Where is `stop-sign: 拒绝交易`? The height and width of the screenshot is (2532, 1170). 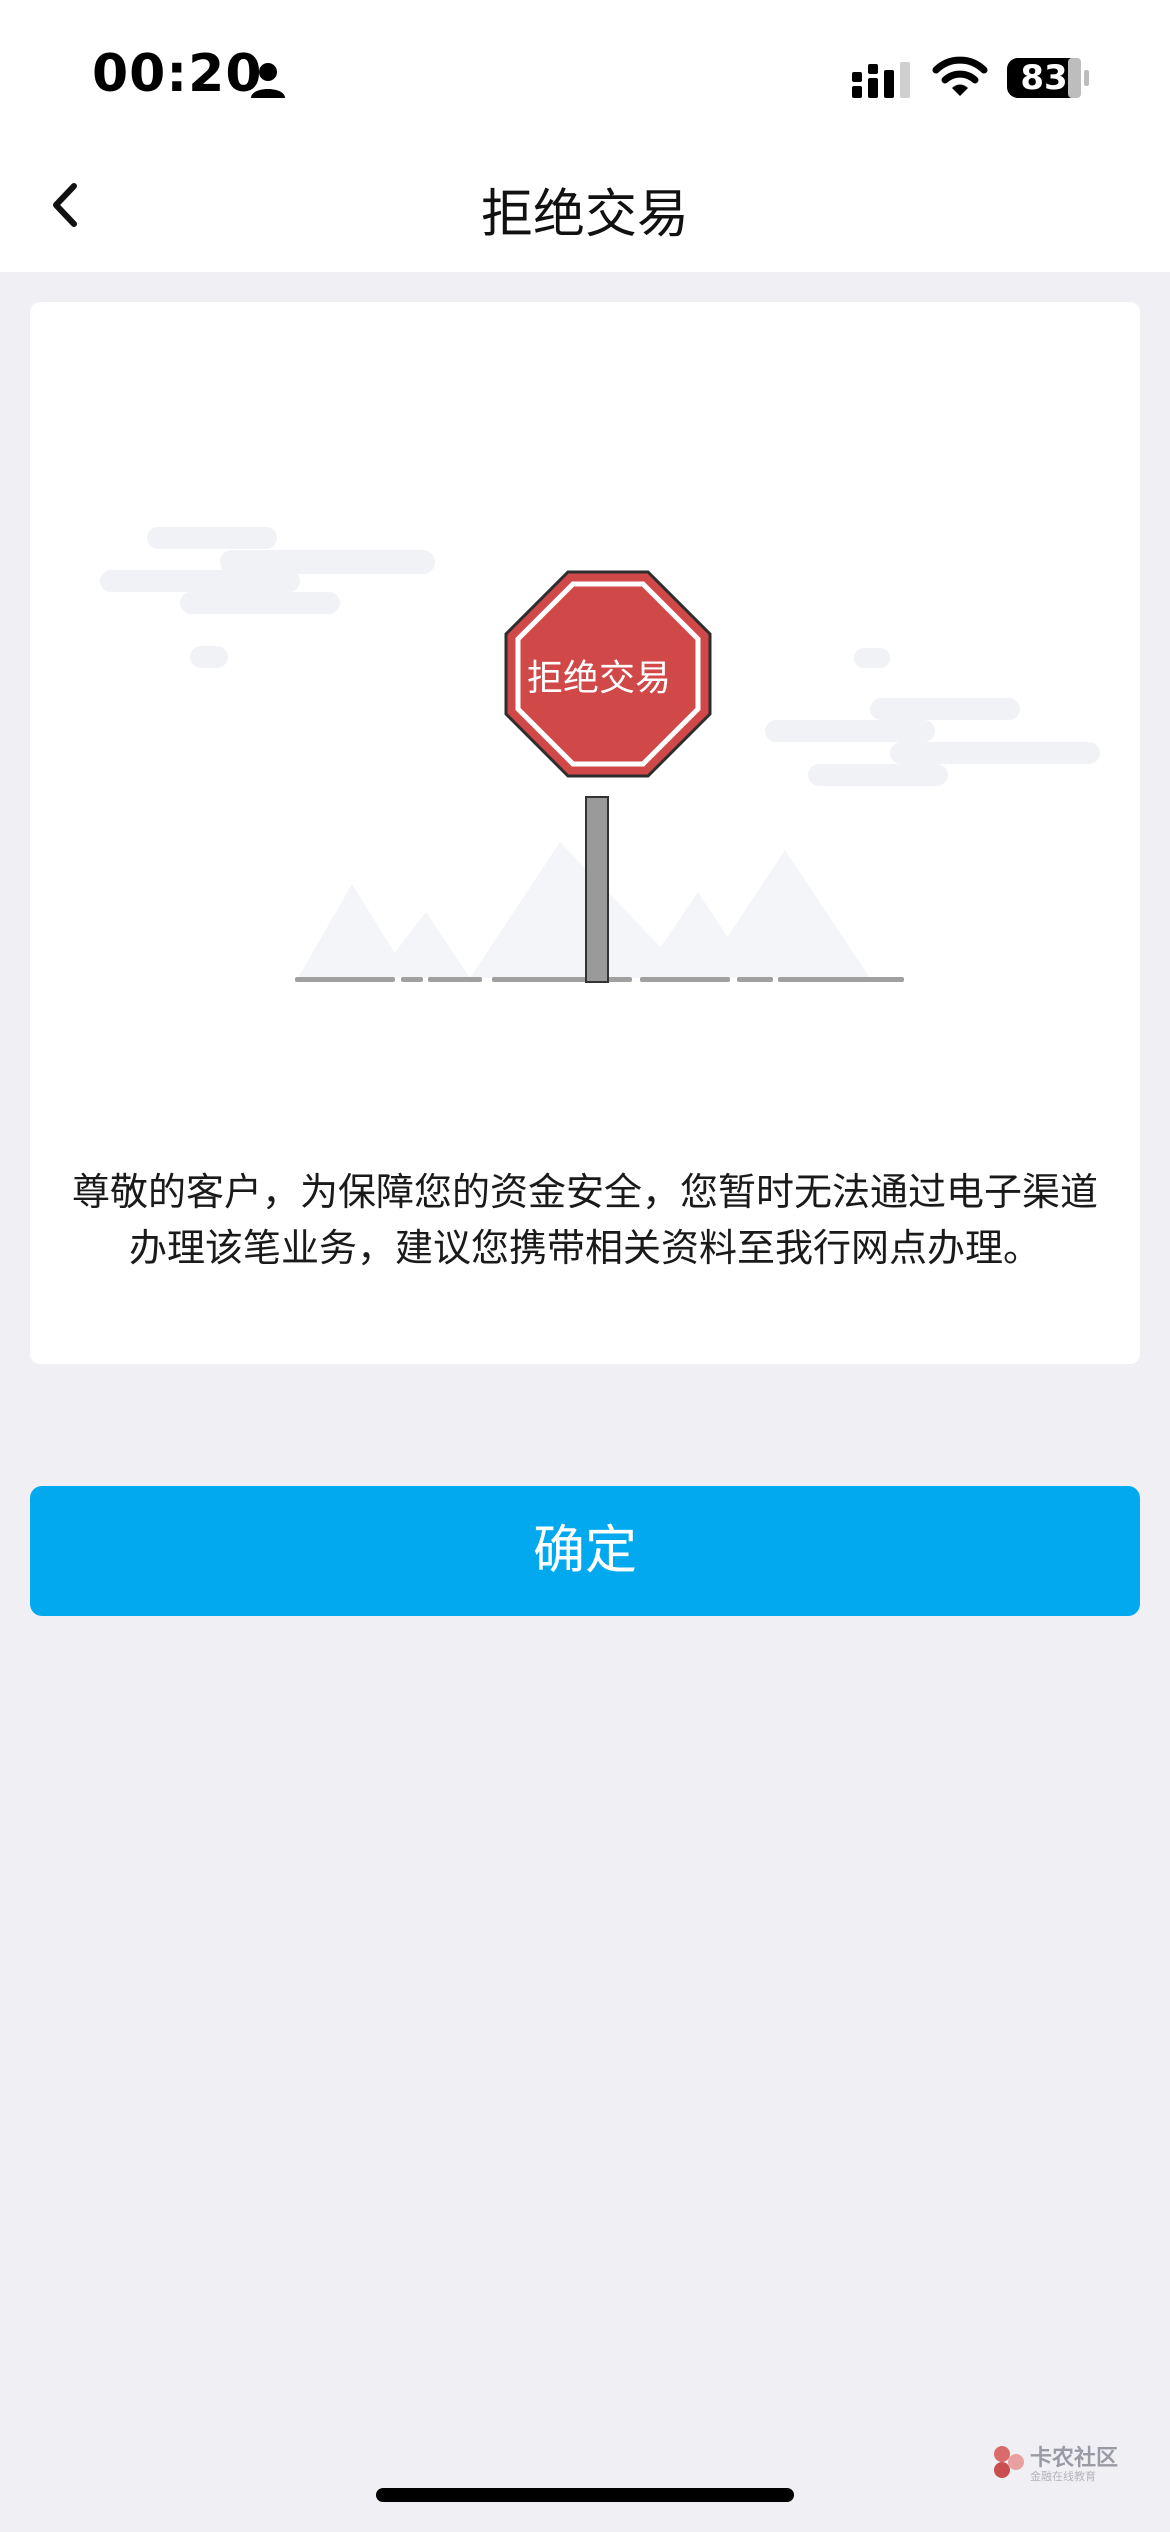 stop-sign: 拒绝交易 is located at coordinates (608, 674).